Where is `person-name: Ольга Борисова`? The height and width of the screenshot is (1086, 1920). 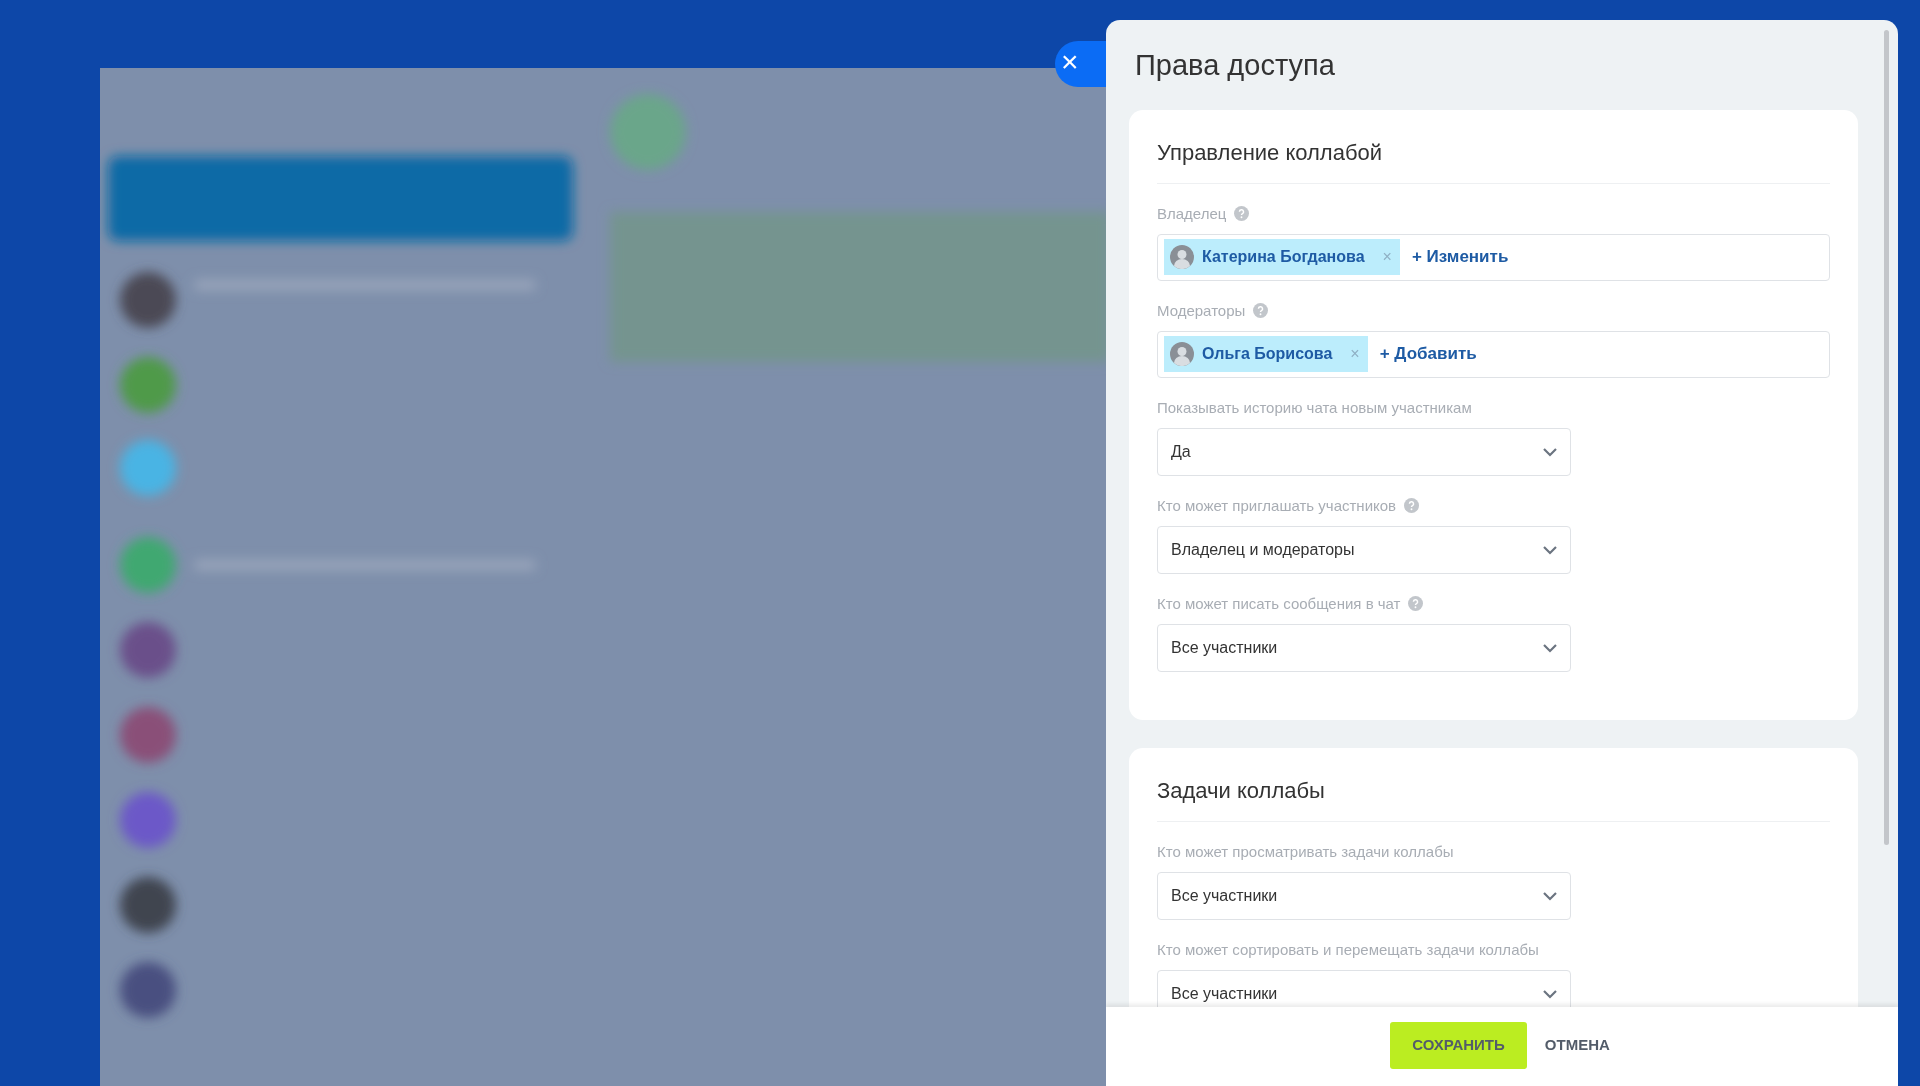
person-name: Ольга Борисова is located at coordinates (1267, 354).